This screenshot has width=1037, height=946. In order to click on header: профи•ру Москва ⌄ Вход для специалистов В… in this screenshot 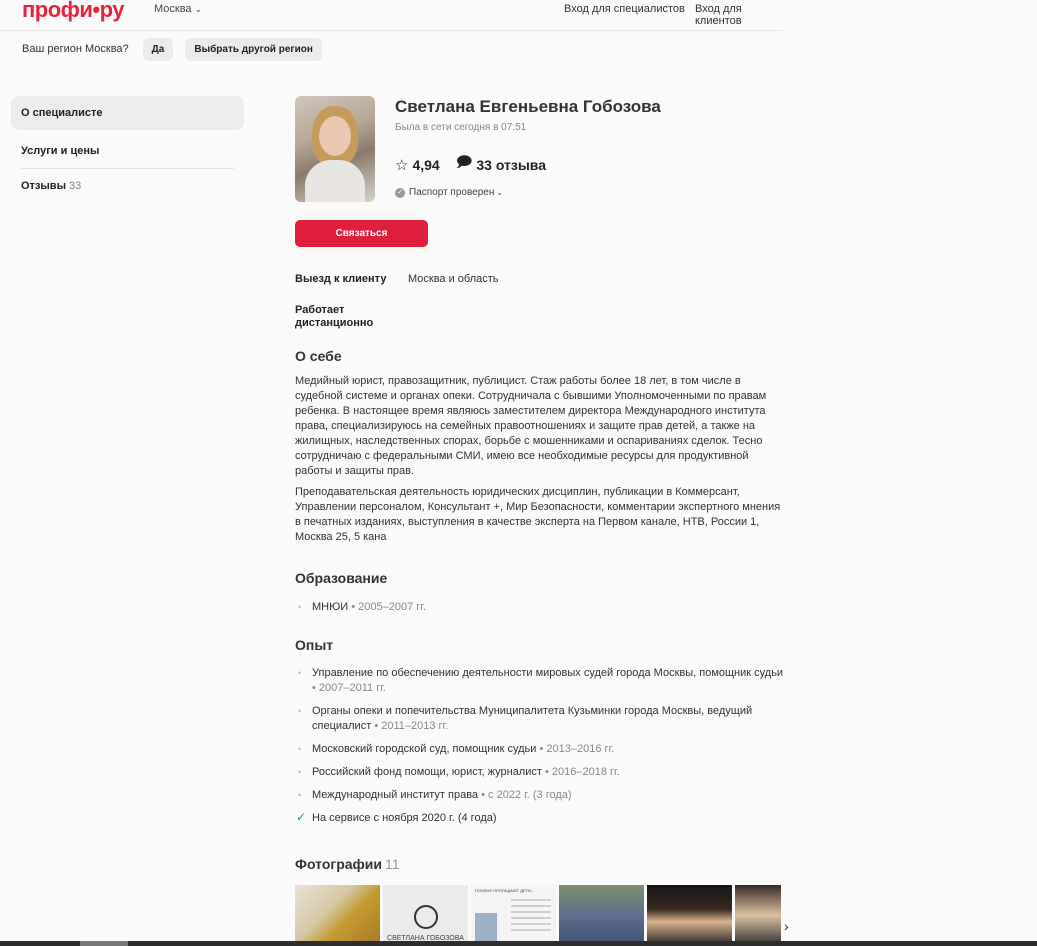, I will do `click(391, 15)`.